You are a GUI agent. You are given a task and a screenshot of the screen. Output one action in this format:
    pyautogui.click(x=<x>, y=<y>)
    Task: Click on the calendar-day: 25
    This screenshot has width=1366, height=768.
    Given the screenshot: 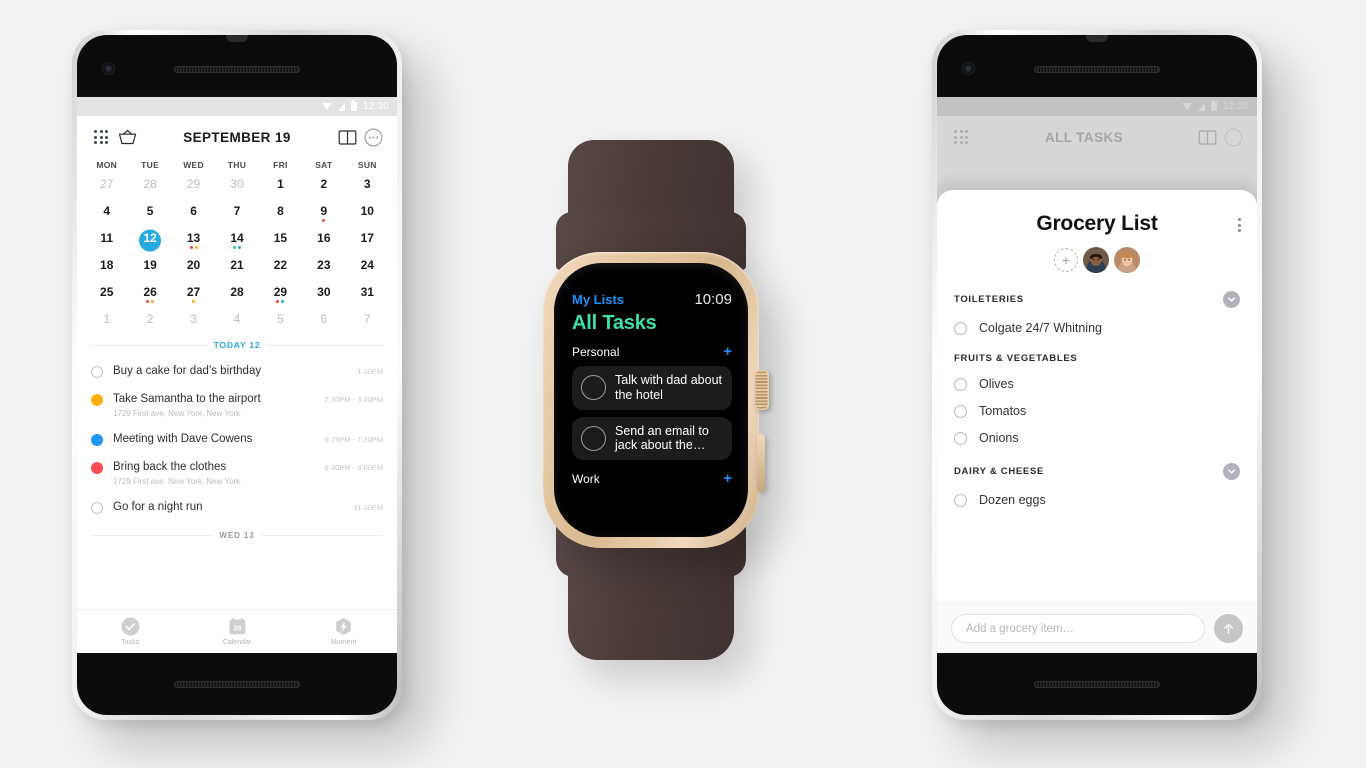 What is the action you would take?
    pyautogui.click(x=106, y=294)
    